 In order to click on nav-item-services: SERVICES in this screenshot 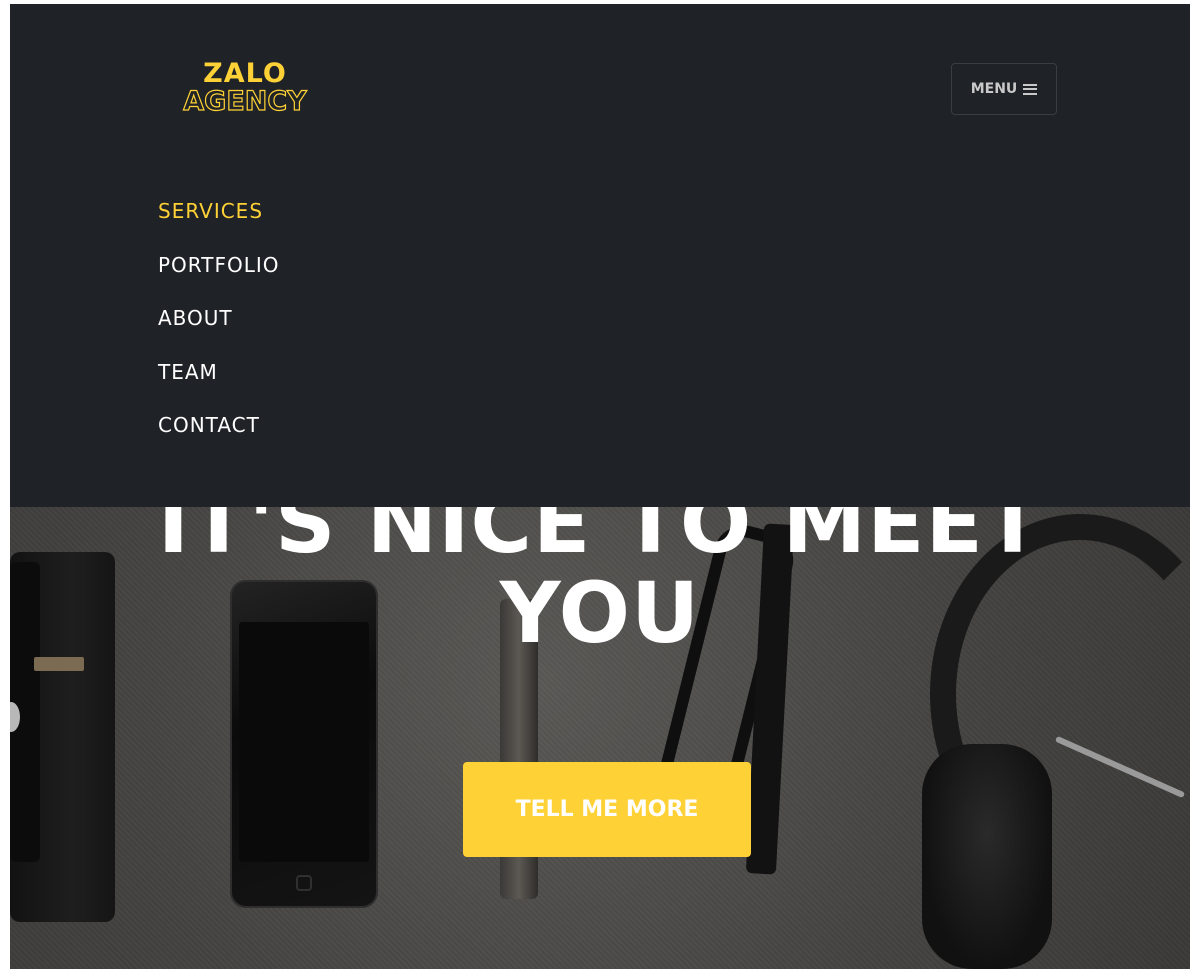, I will do `click(219, 221)`.